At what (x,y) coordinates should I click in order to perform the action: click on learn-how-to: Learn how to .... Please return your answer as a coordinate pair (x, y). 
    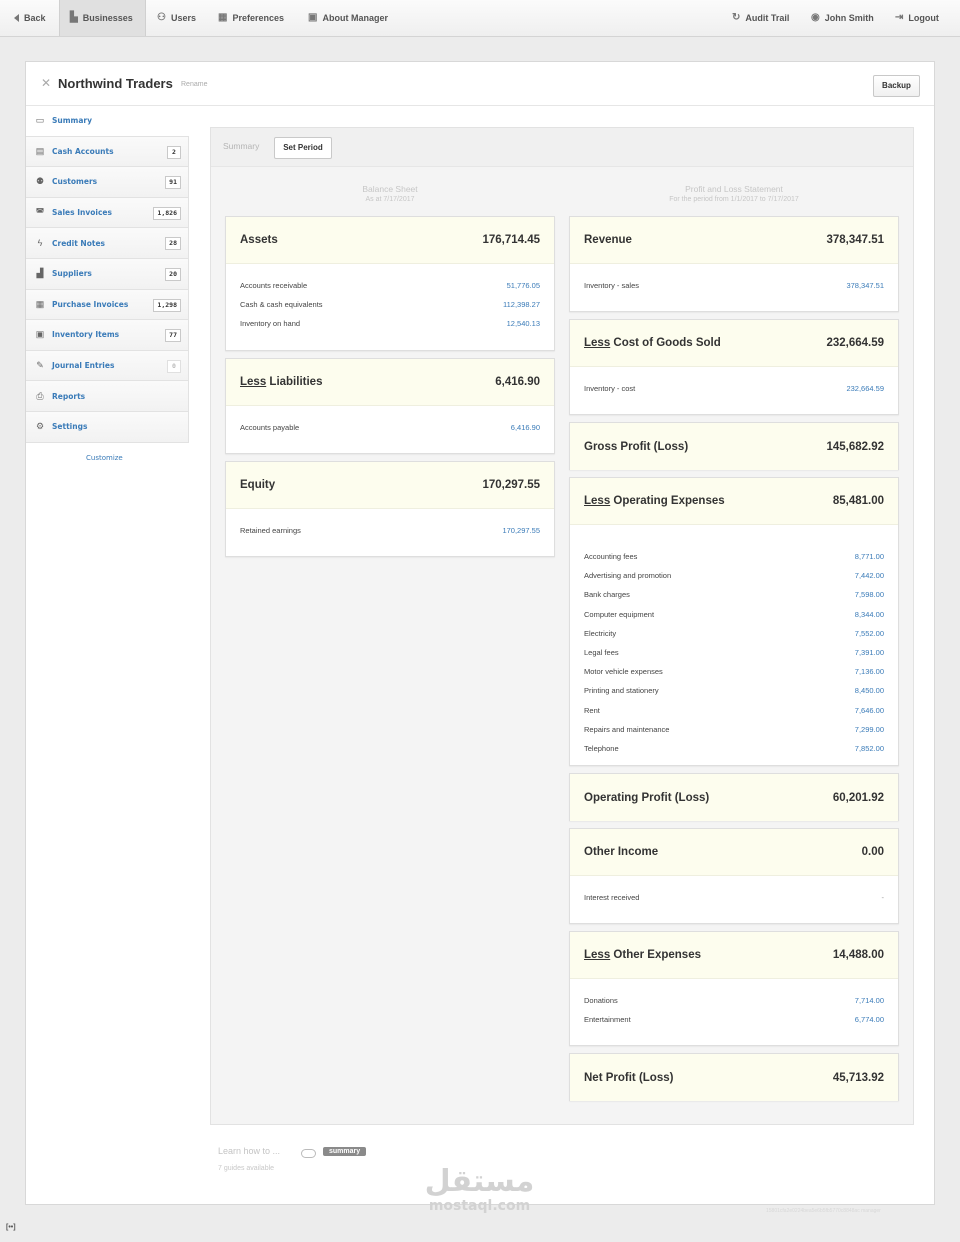
    Looking at the image, I should click on (249, 1151).